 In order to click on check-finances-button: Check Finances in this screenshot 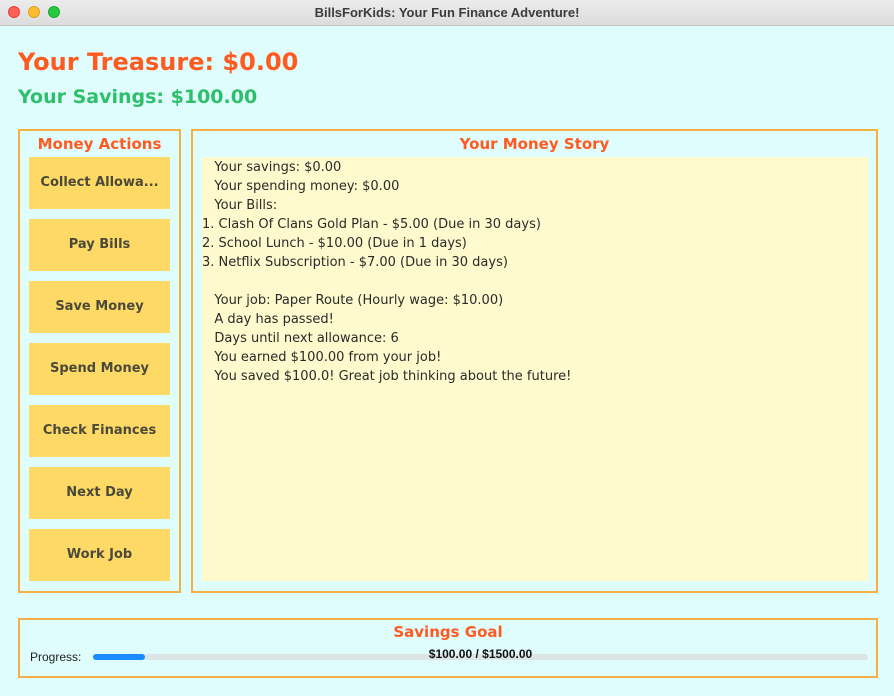, I will do `click(99, 431)`.